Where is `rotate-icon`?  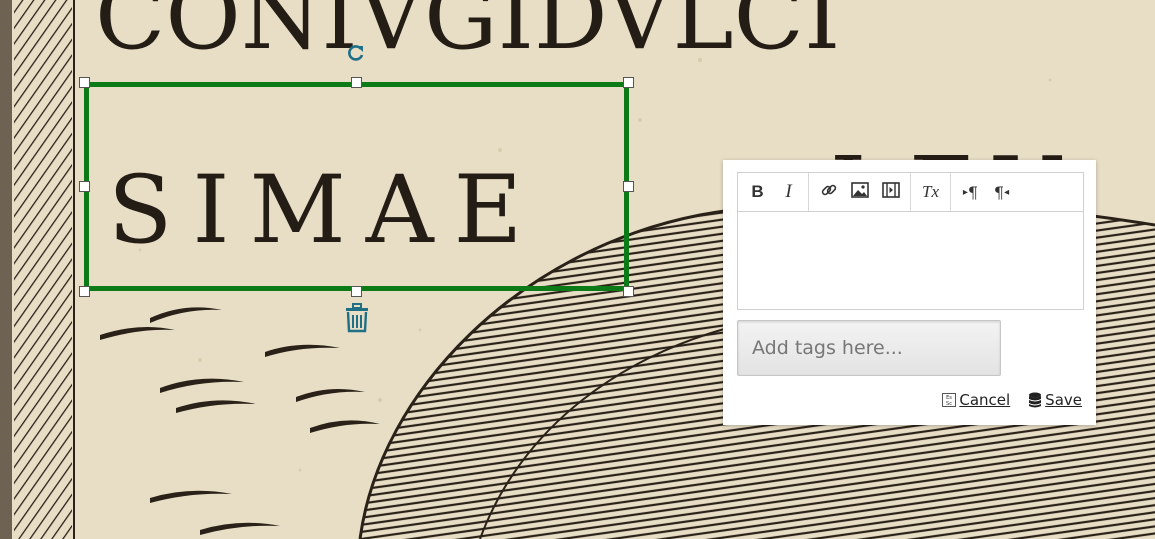 rotate-icon is located at coordinates (356, 53).